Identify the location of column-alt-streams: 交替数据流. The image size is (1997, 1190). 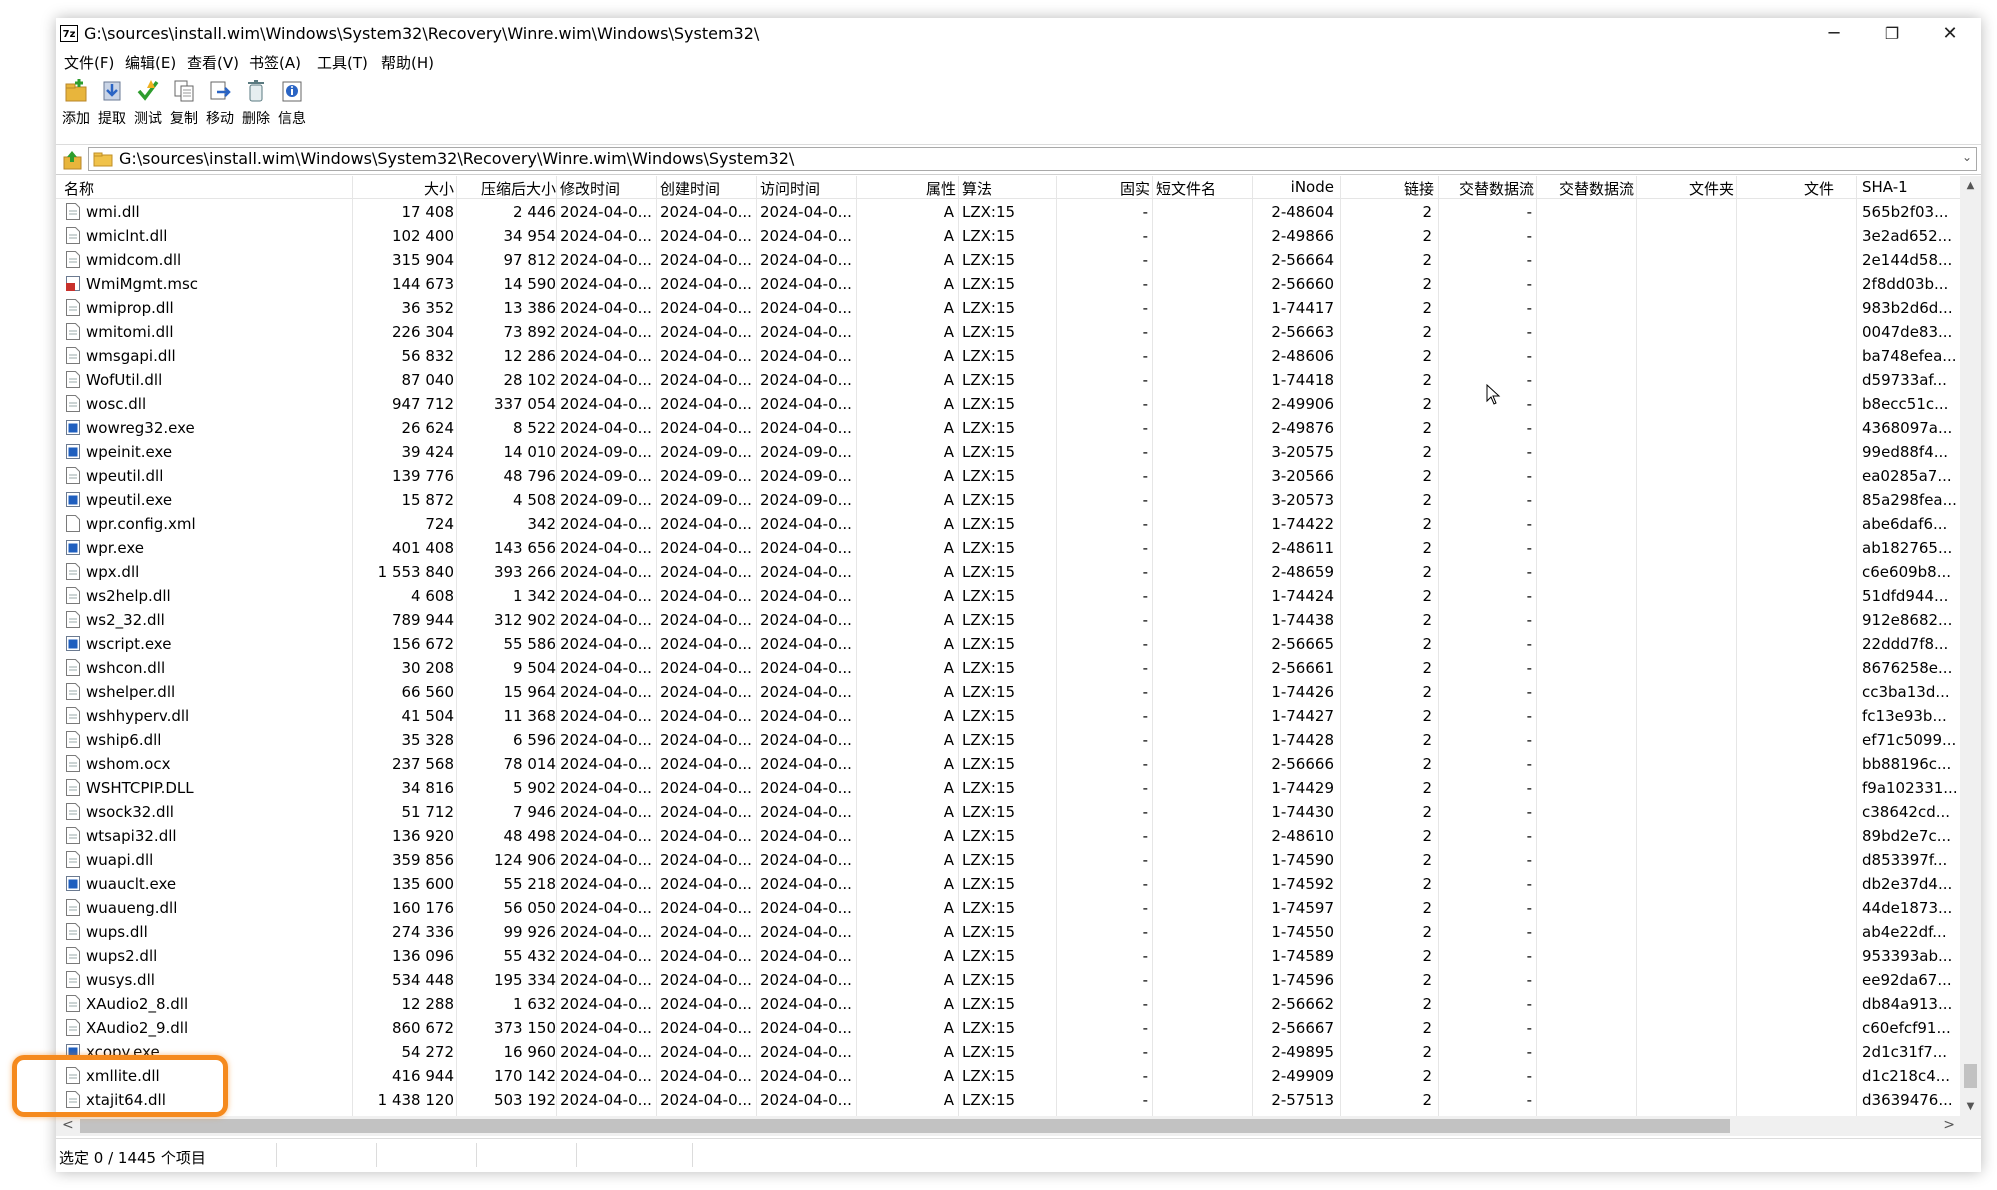
(1487, 188).